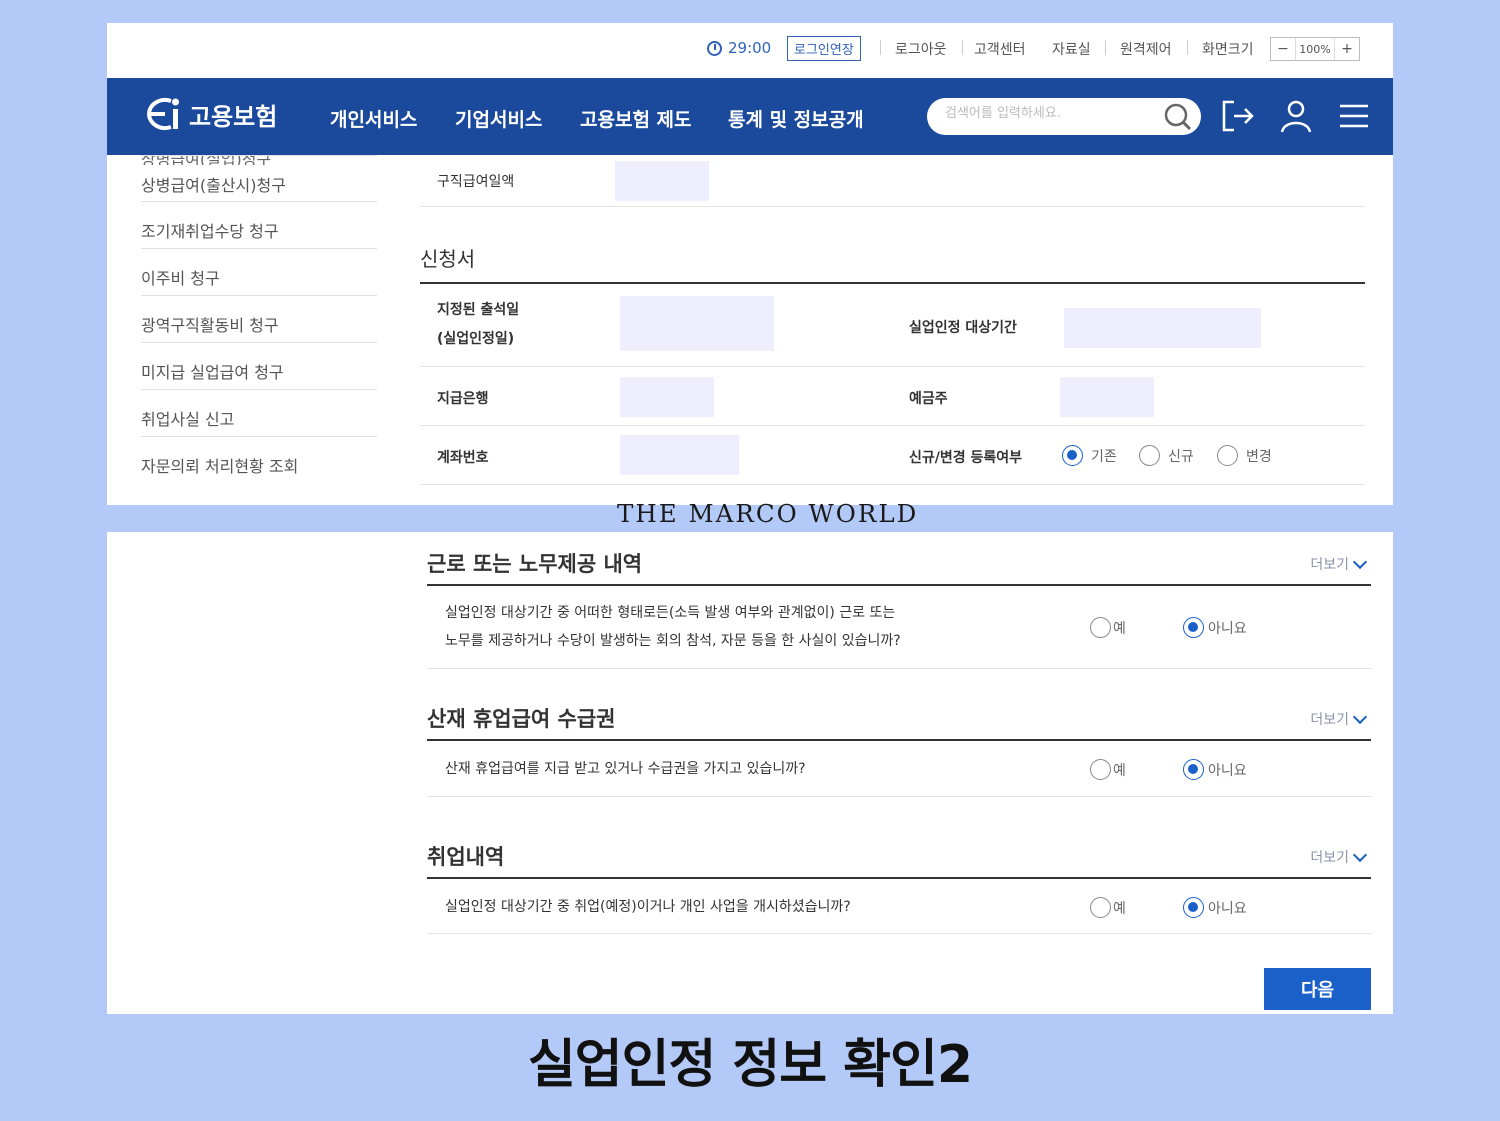 The height and width of the screenshot is (1121, 1500). Describe the element at coordinates (1296, 116) in the screenshot. I see `user-icon` at that location.